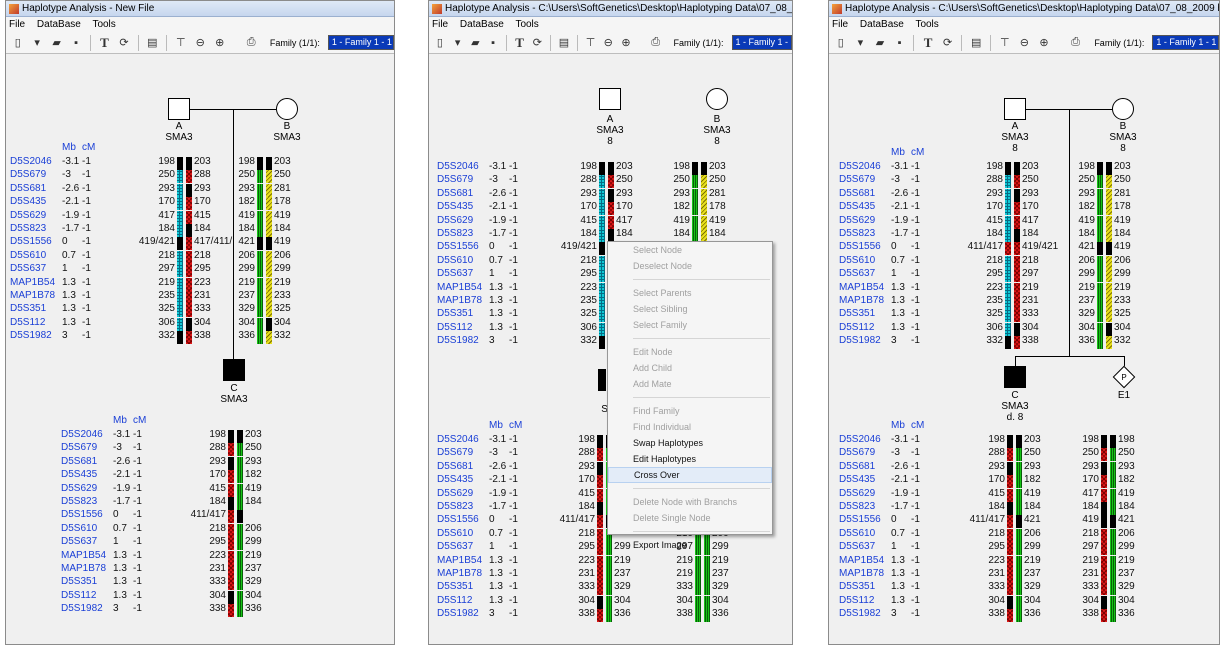  I want to click on text-icon: T, so click(104, 43).